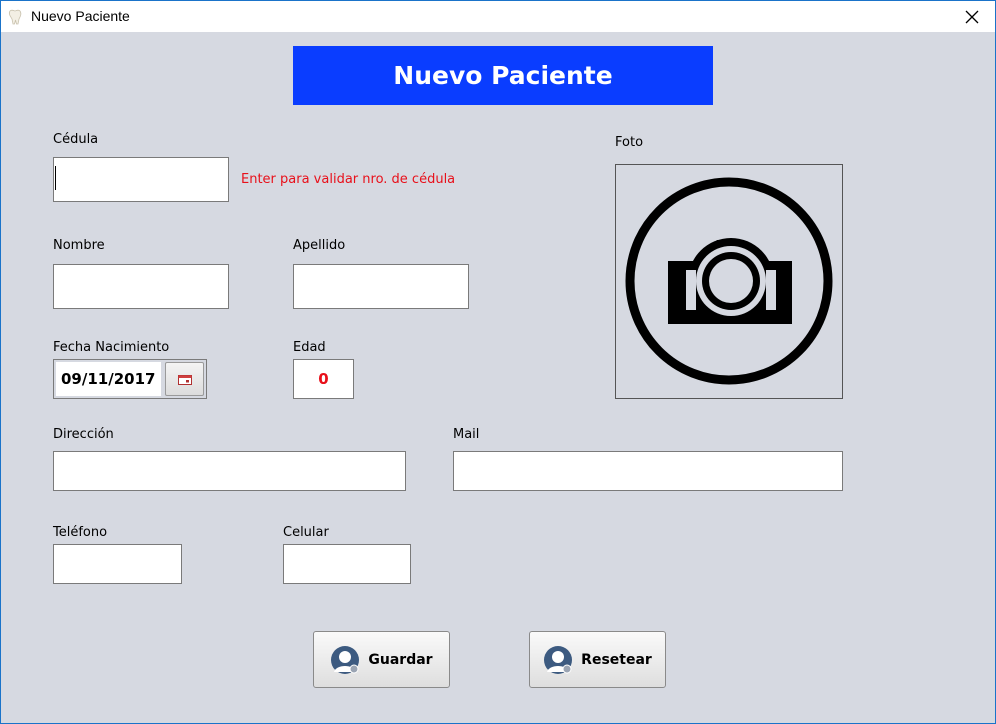 The image size is (996, 724). I want to click on birthdate-field: 09/11/2017, so click(108, 379).